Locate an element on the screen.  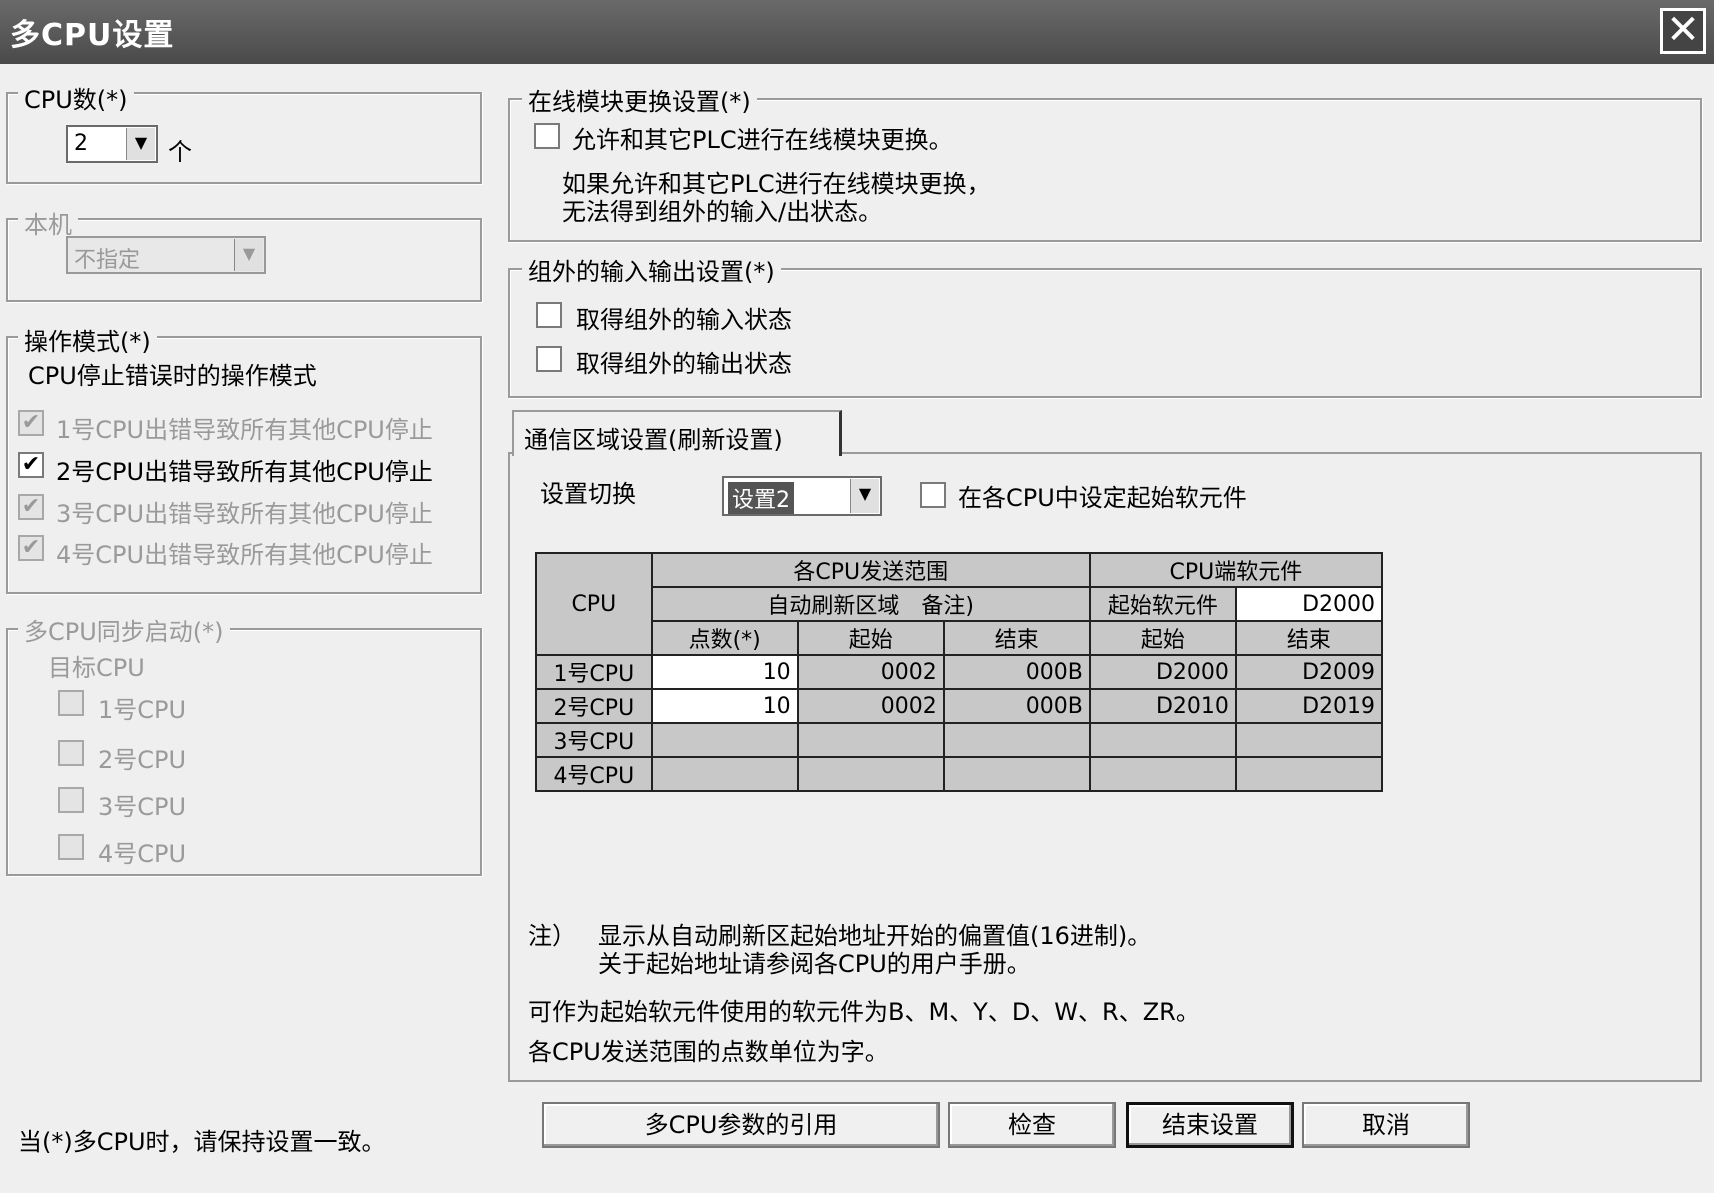
host-select: 不指定 ▼ is located at coordinates (166, 255).